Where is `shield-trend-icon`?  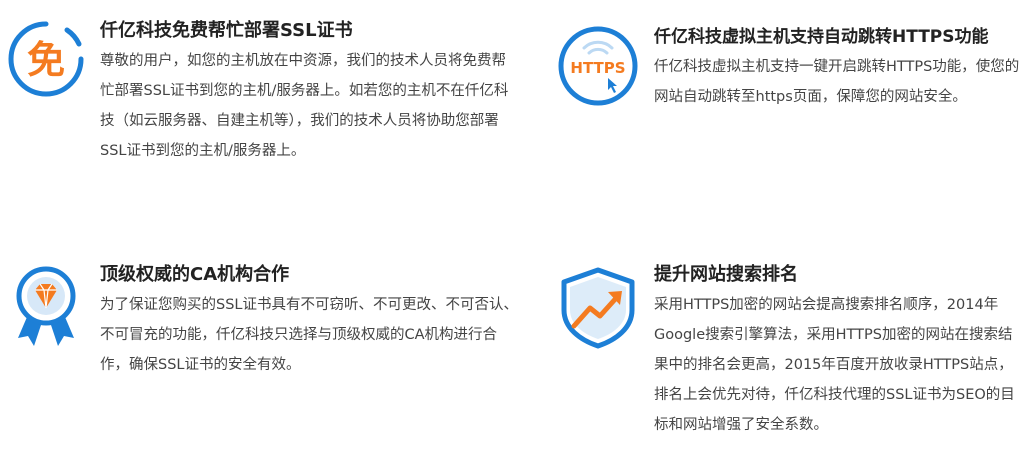 shield-trend-icon is located at coordinates (598, 305).